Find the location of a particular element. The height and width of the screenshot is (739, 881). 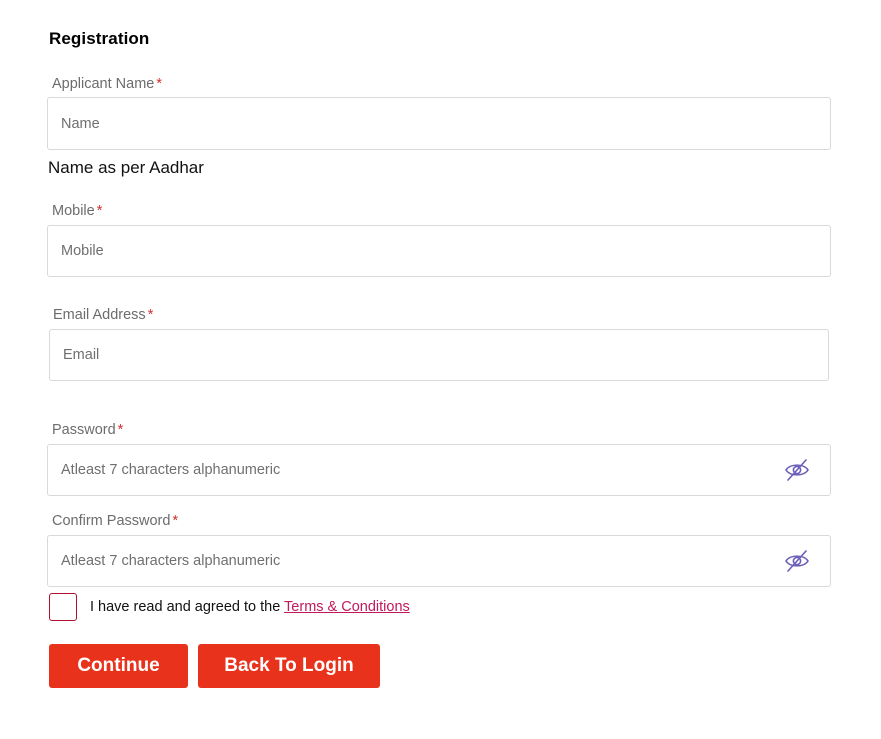

email-field is located at coordinates (439, 355).